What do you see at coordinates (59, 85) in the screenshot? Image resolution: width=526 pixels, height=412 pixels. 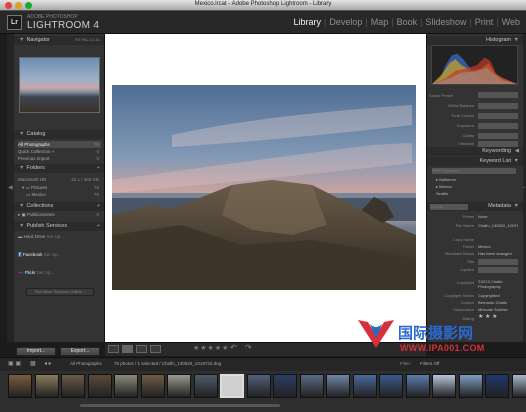 I see `navigator-preview` at bounding box center [59, 85].